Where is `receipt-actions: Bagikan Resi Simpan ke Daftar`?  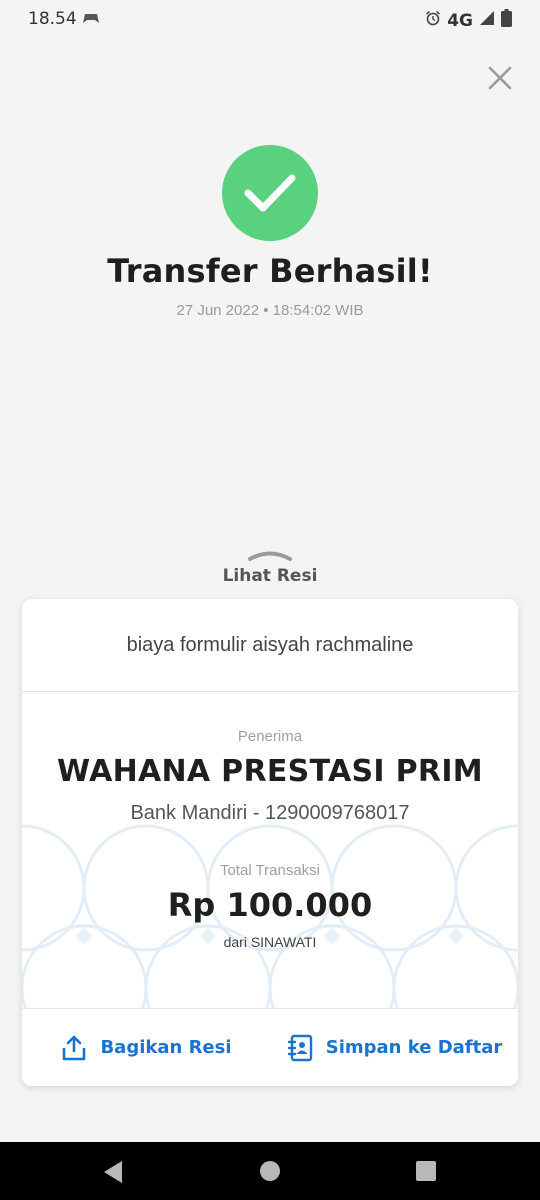
receipt-actions: Bagikan Resi Simpan ke Daftar is located at coordinates (270, 1047).